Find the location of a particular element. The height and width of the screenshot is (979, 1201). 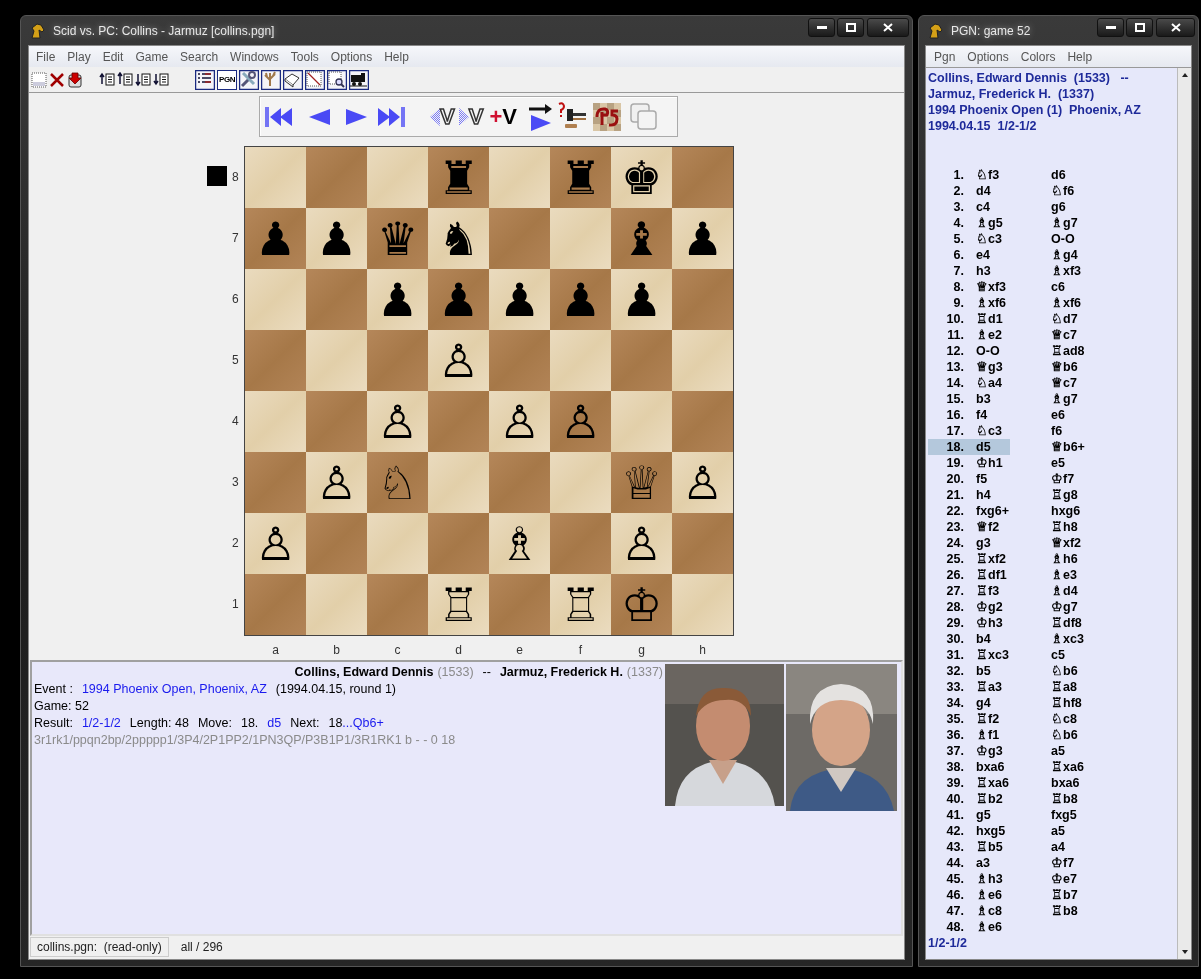

move: ♕c7 is located at coordinates (1064, 383).